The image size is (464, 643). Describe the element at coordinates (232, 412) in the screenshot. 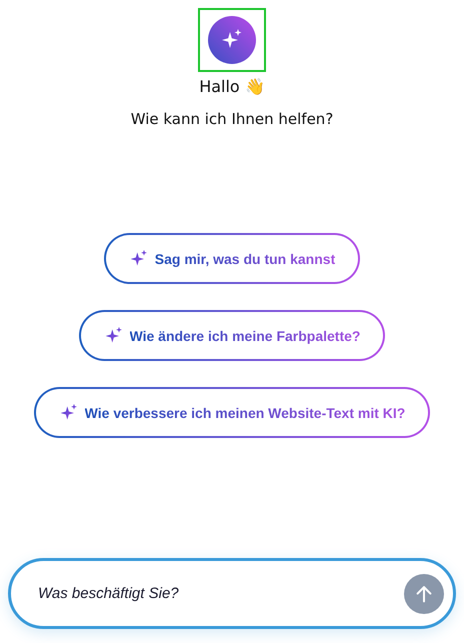

I see `suggestion-button: Wie verbessere ich meinen Website-Text mit KI?` at that location.